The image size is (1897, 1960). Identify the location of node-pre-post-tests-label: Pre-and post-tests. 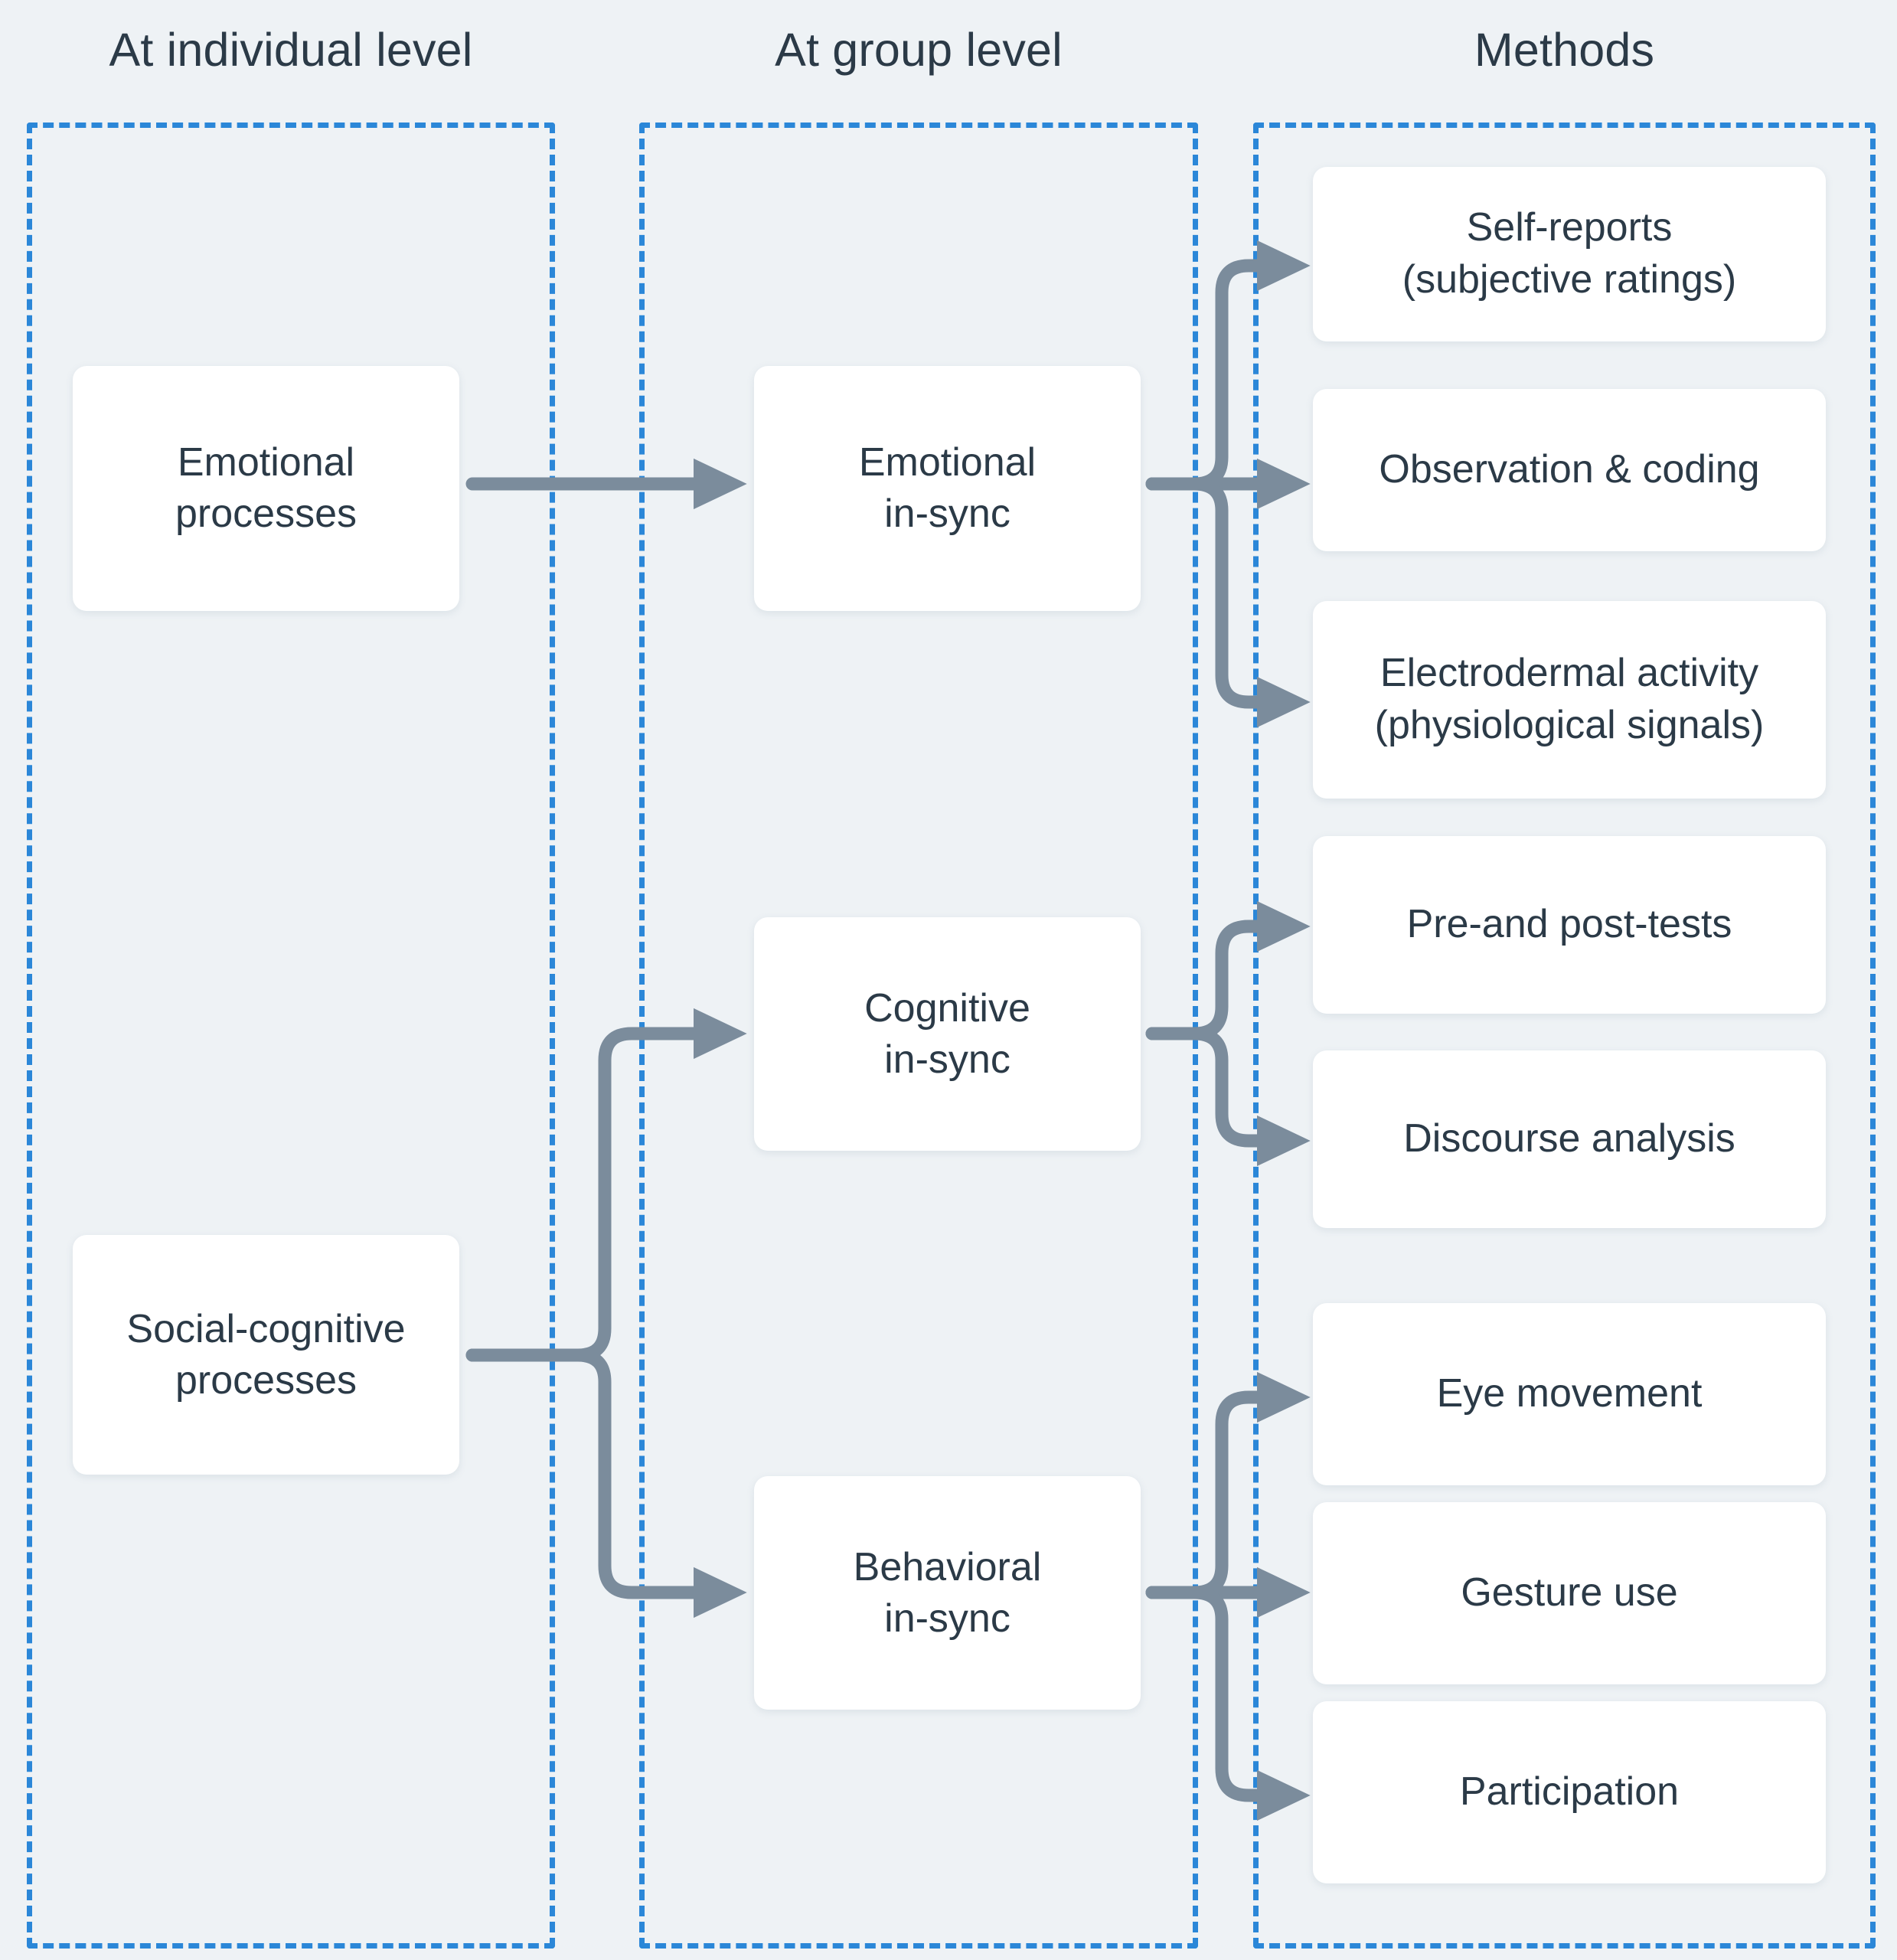
(1569, 924).